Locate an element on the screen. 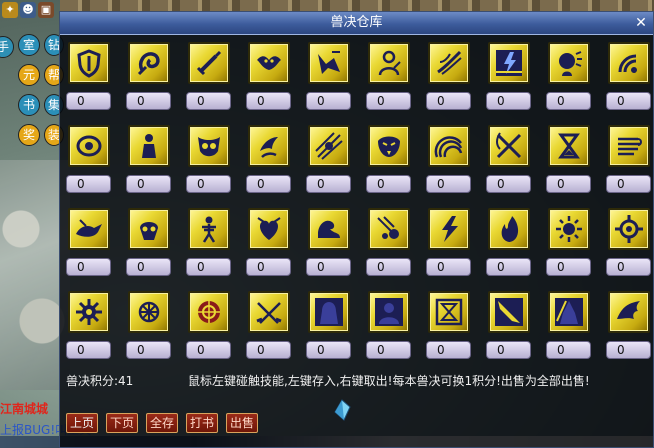 The width and height of the screenshot is (654, 448). hooded-figure-icon is located at coordinates (329, 312).